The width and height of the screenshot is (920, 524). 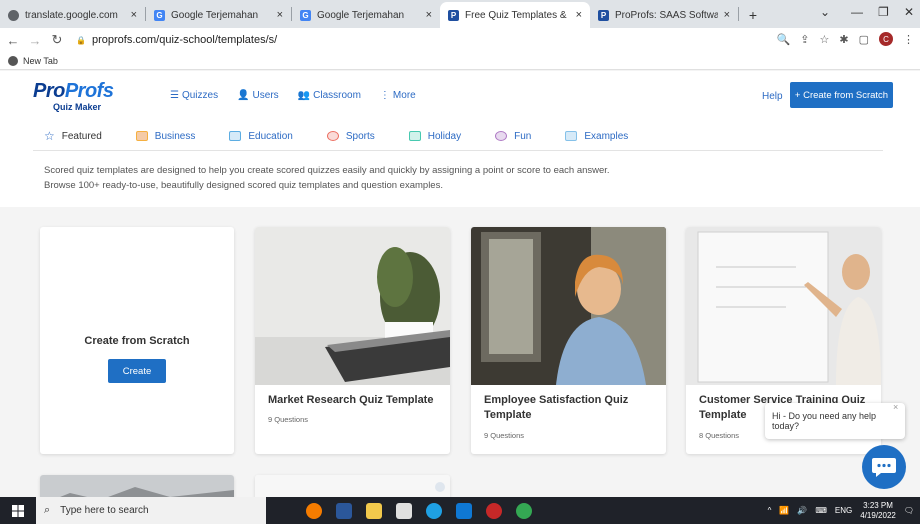 I want to click on card-title: Employee Satisfaction Quiz Template, so click(x=556, y=407).